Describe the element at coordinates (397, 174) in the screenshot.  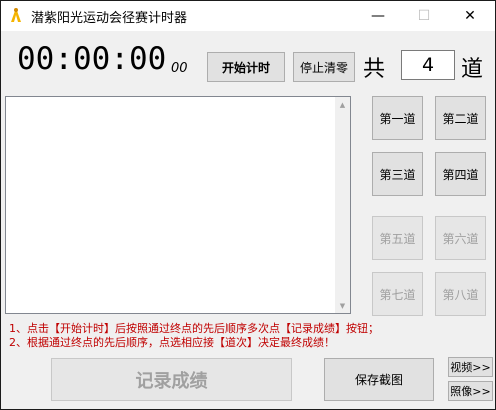
I see `lane-3-button: 第三道` at that location.